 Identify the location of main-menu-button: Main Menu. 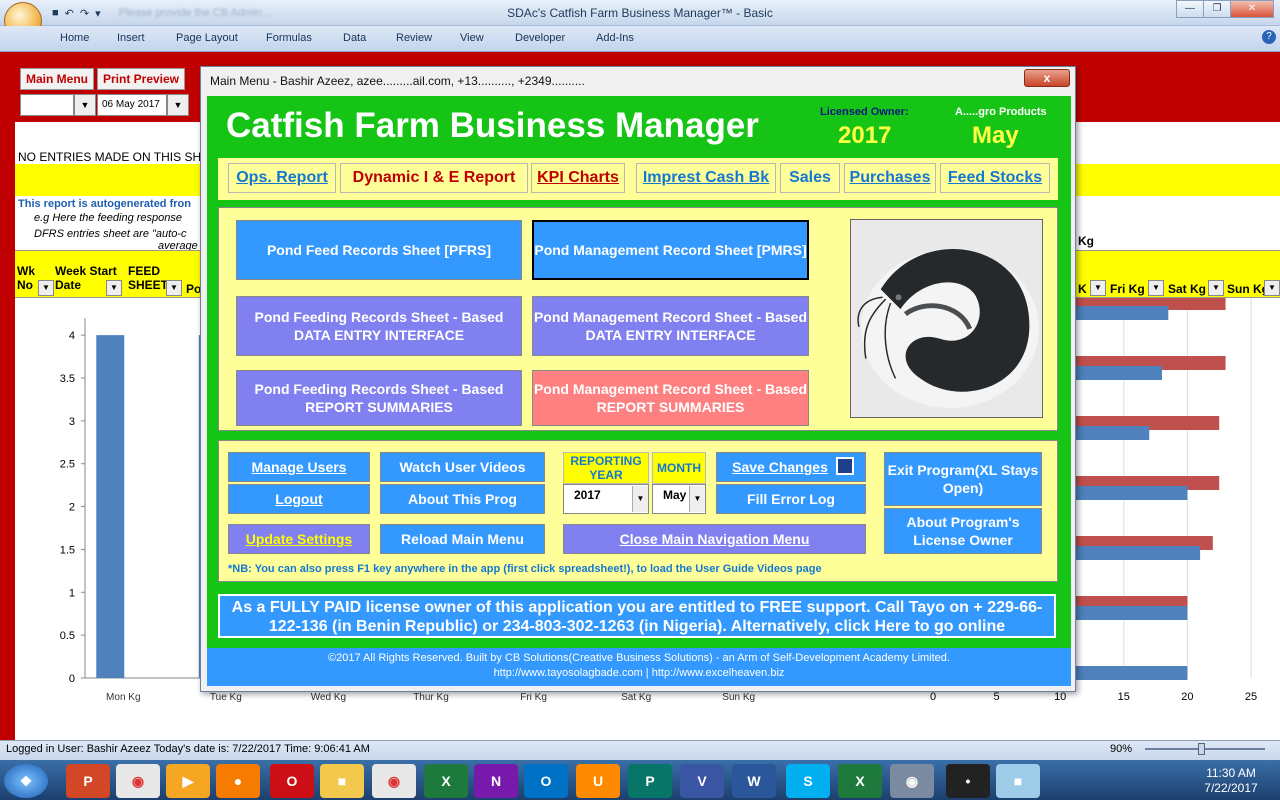
(57, 79).